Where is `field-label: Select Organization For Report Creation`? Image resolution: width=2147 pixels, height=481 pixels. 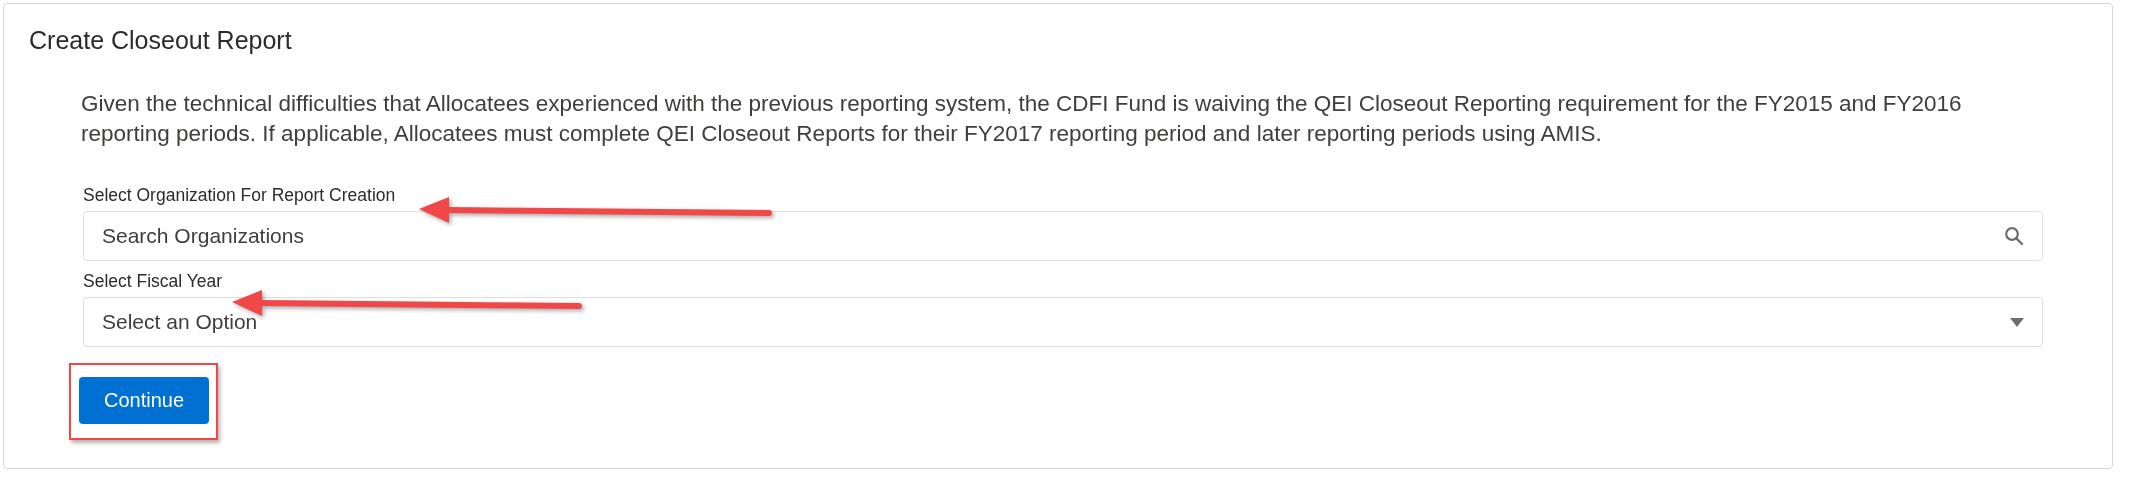
field-label: Select Organization For Report Creation is located at coordinates (239, 195).